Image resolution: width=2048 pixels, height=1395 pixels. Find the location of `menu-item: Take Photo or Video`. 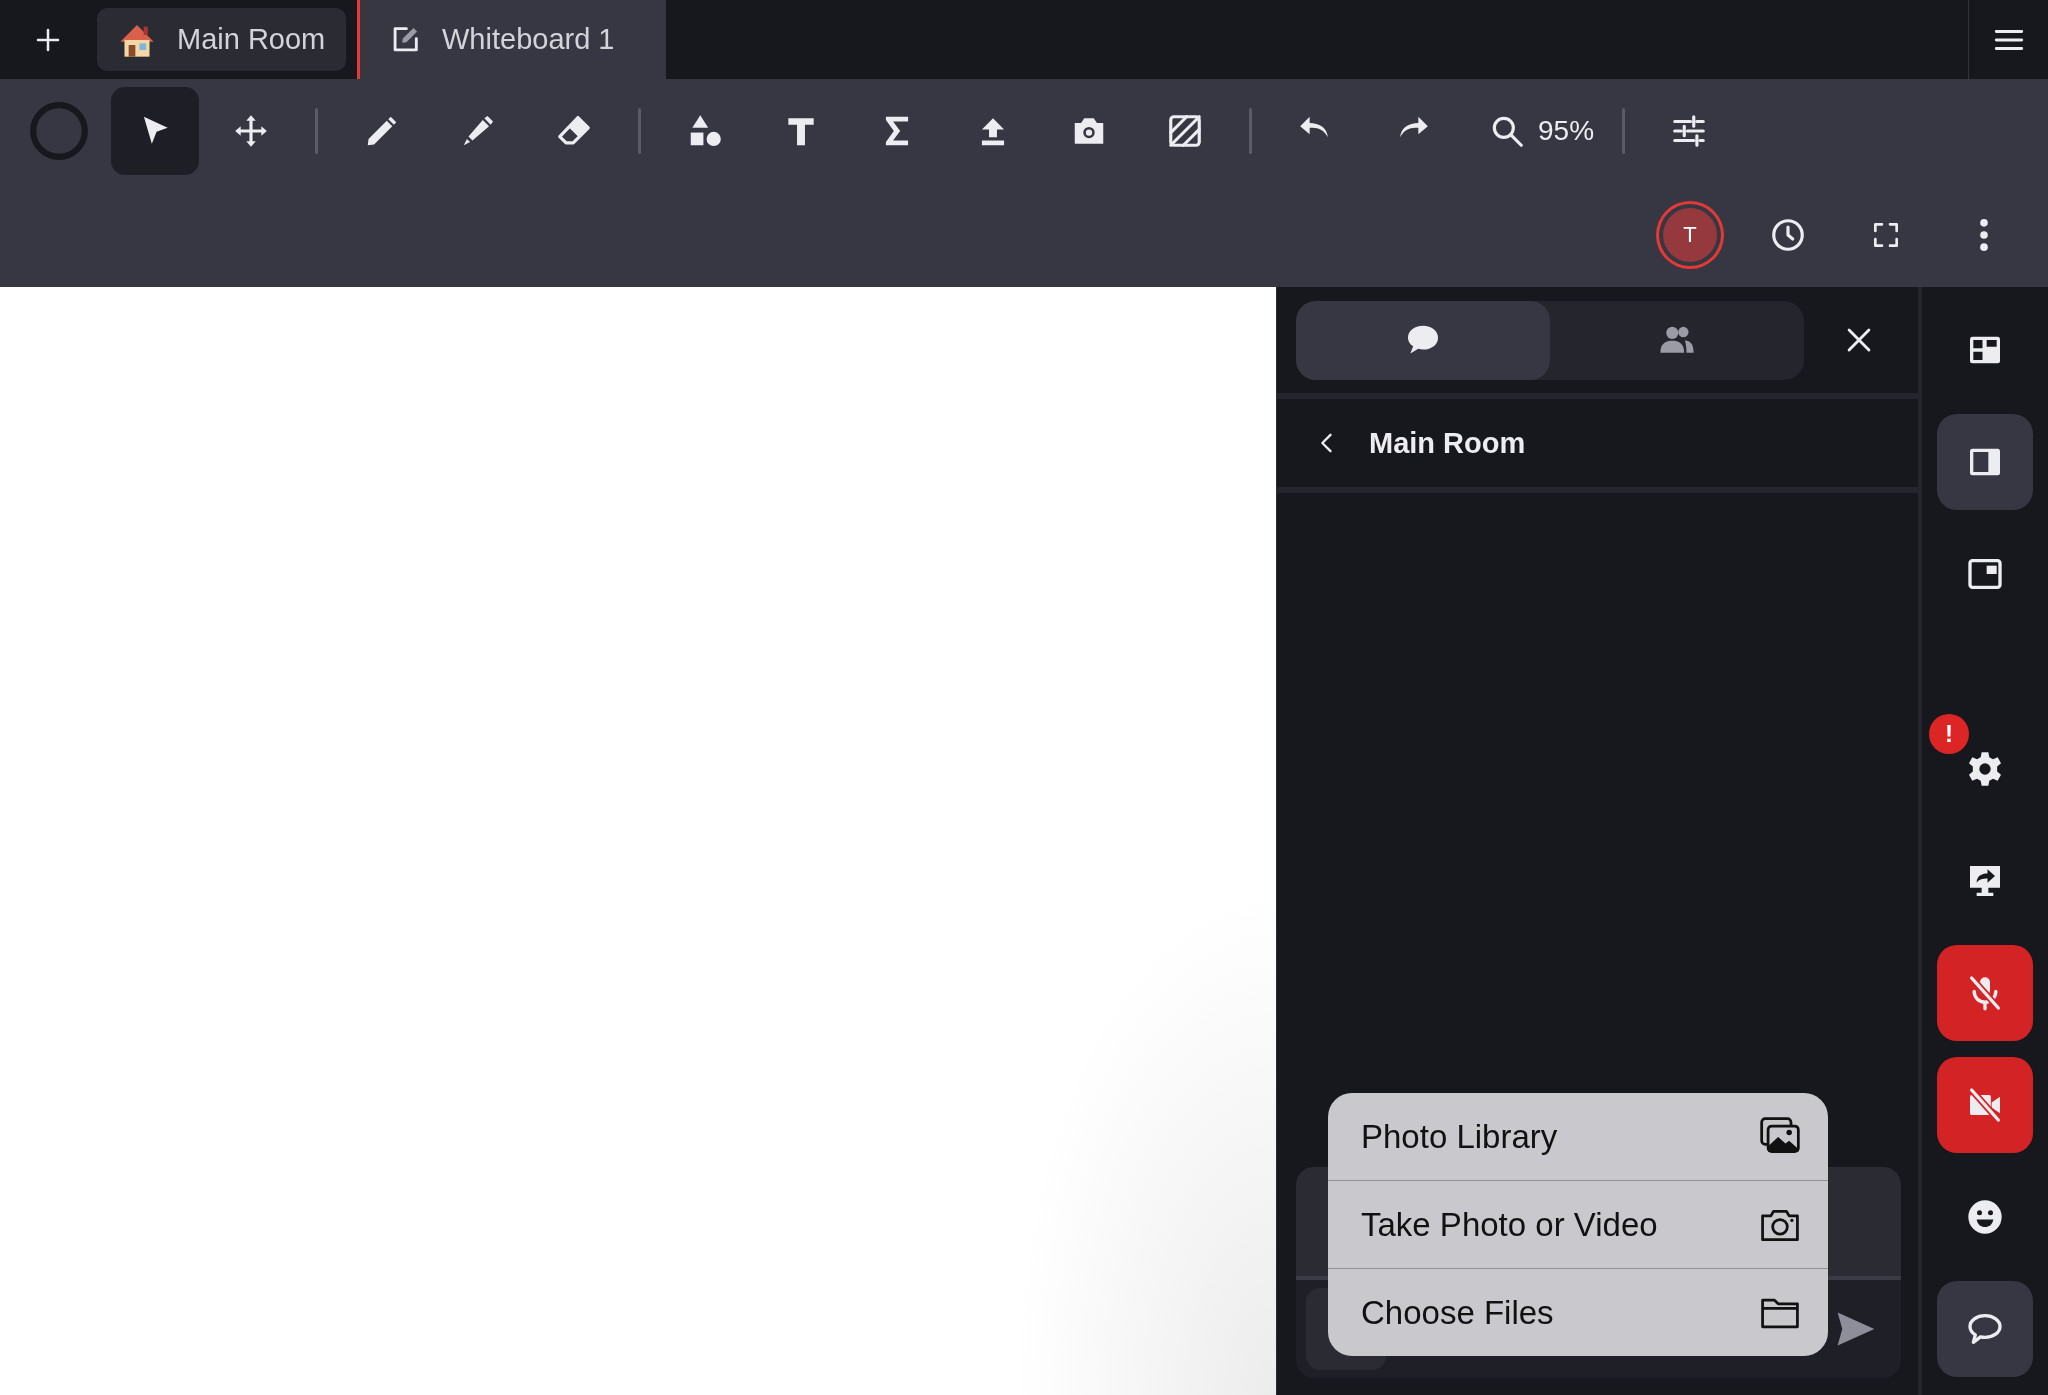

menu-item: Take Photo or Video is located at coordinates (1509, 1224).